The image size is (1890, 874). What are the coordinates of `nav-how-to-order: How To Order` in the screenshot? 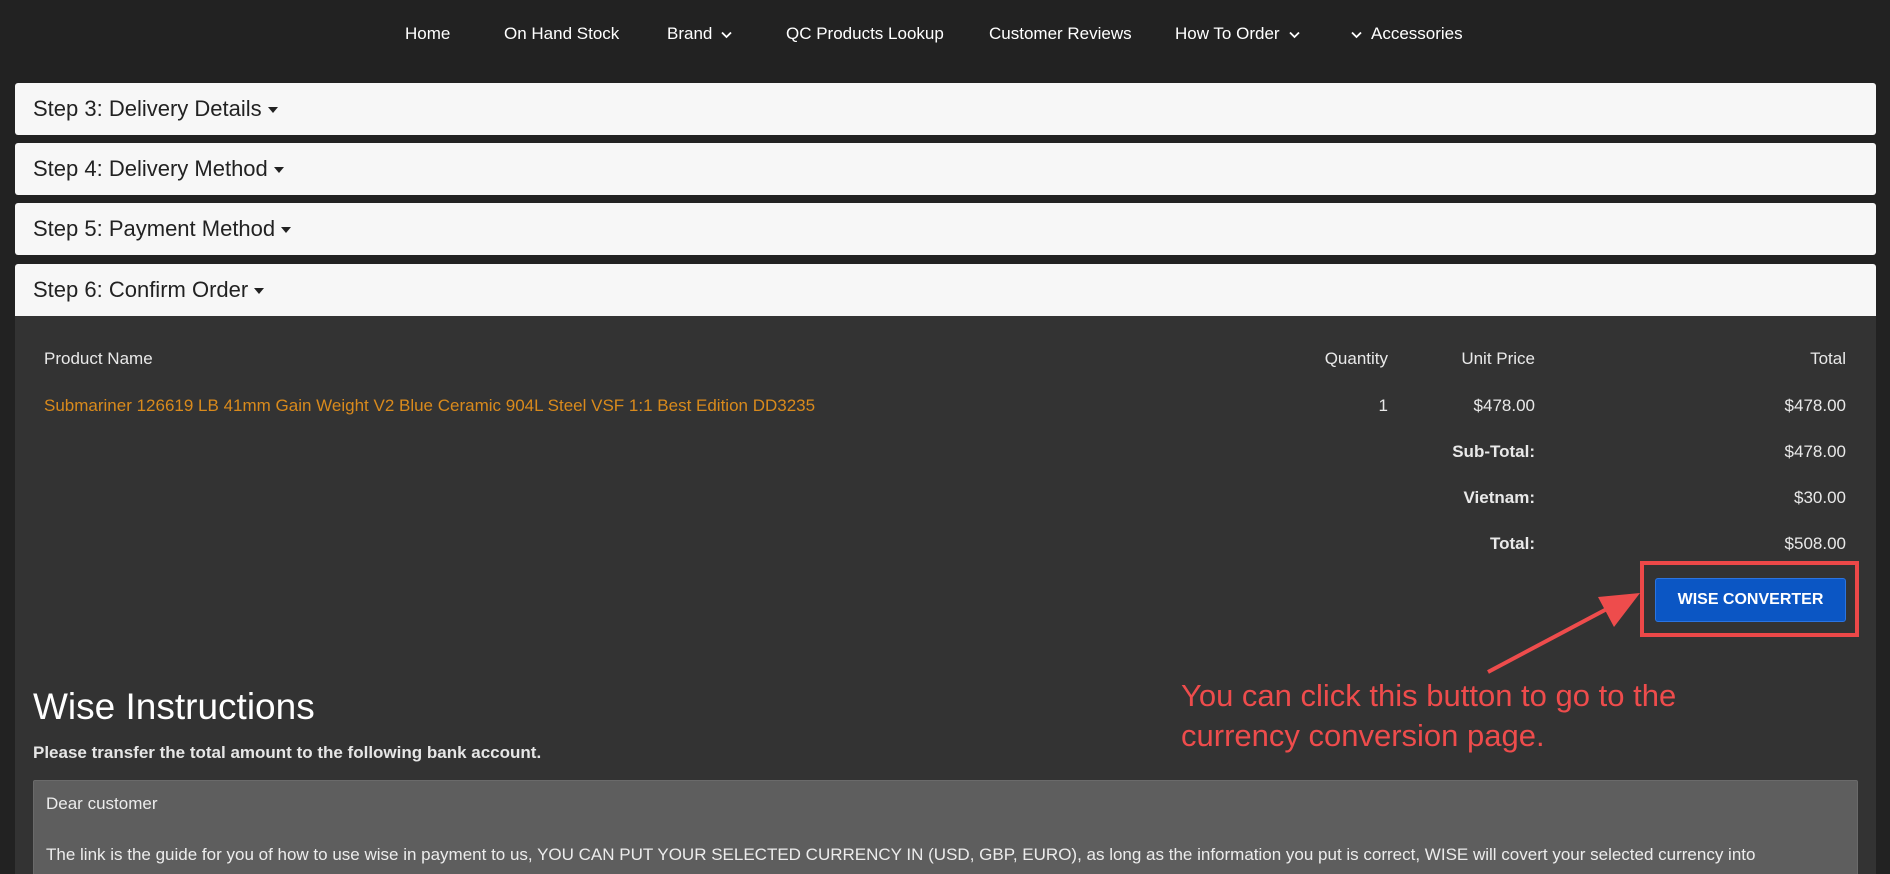 It's located at (1238, 34).